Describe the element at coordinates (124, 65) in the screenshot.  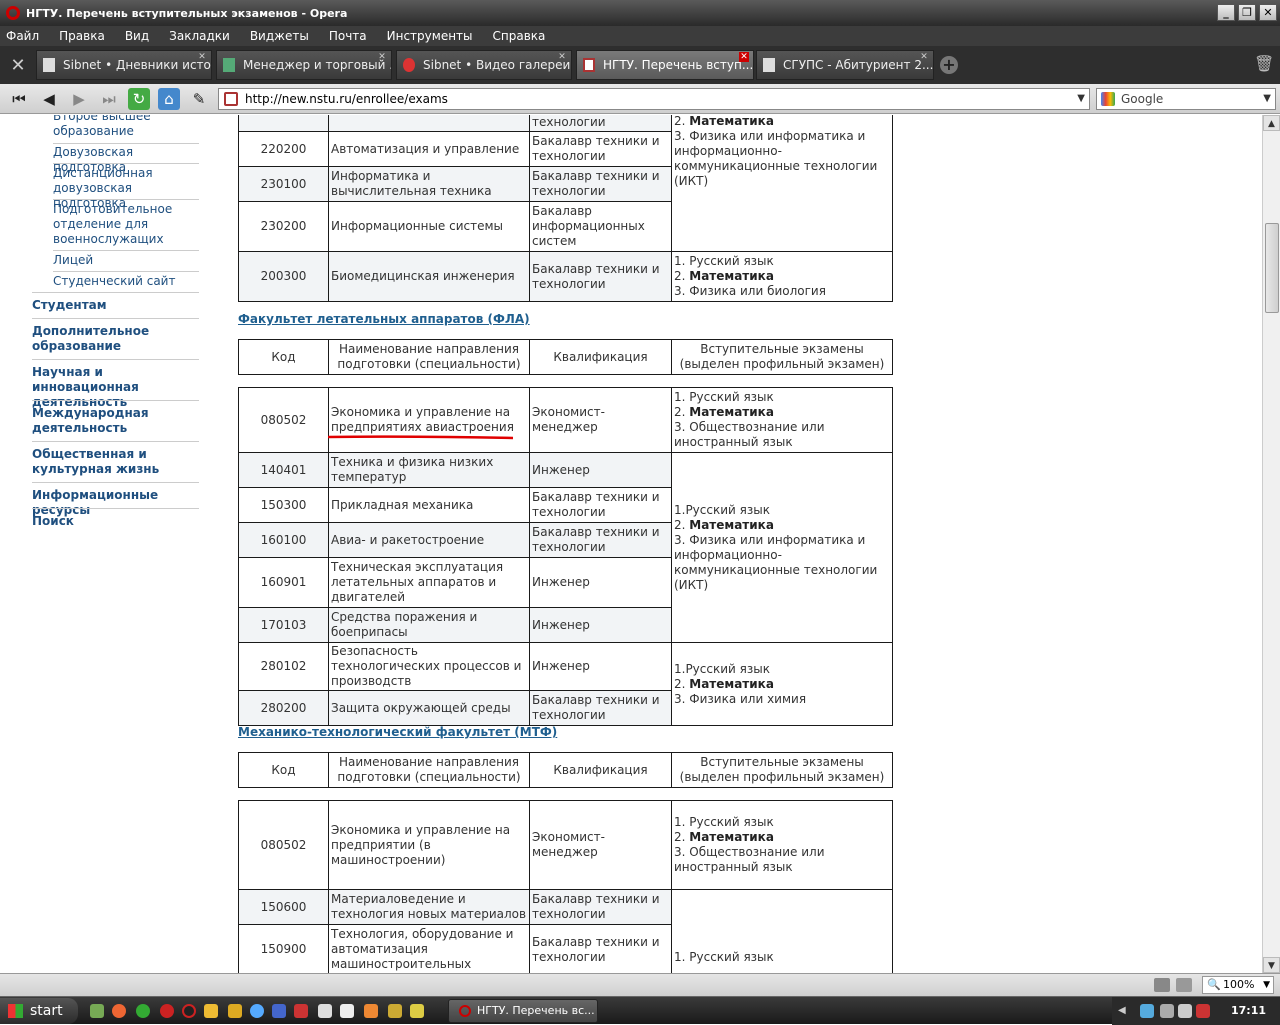
I see `tab-sibnet-diaries: Sibnet • Дневники исто... ✕` at that location.